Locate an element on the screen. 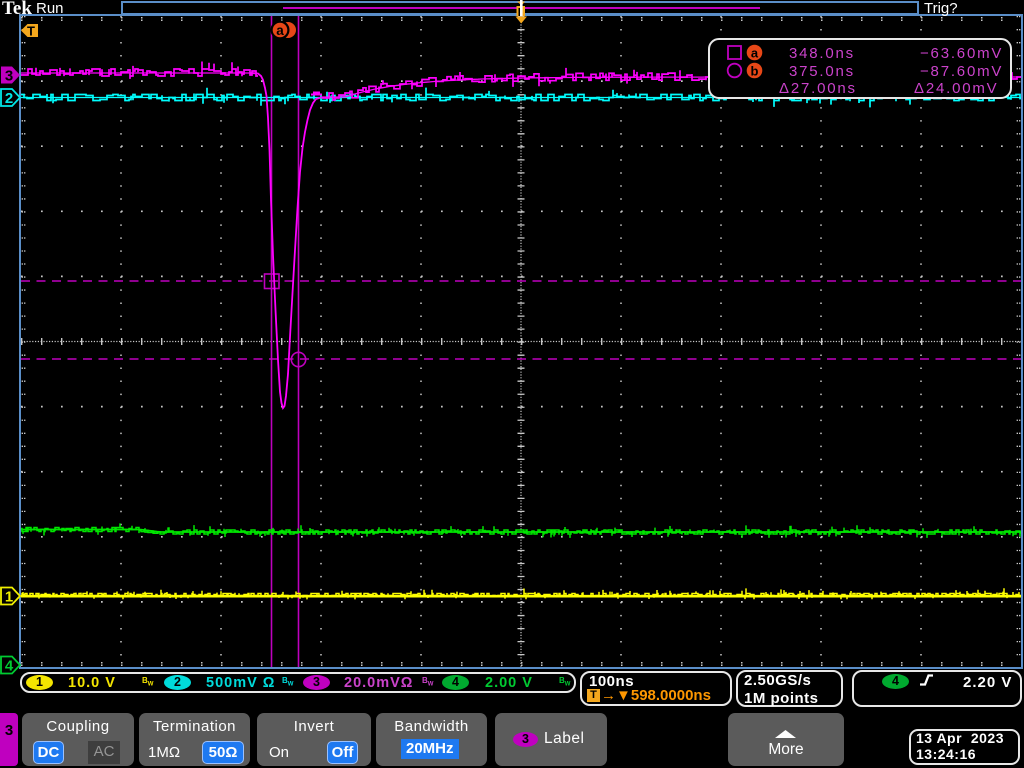 The width and height of the screenshot is (1024, 768). svg-text: b is located at coordinates (755, 71).